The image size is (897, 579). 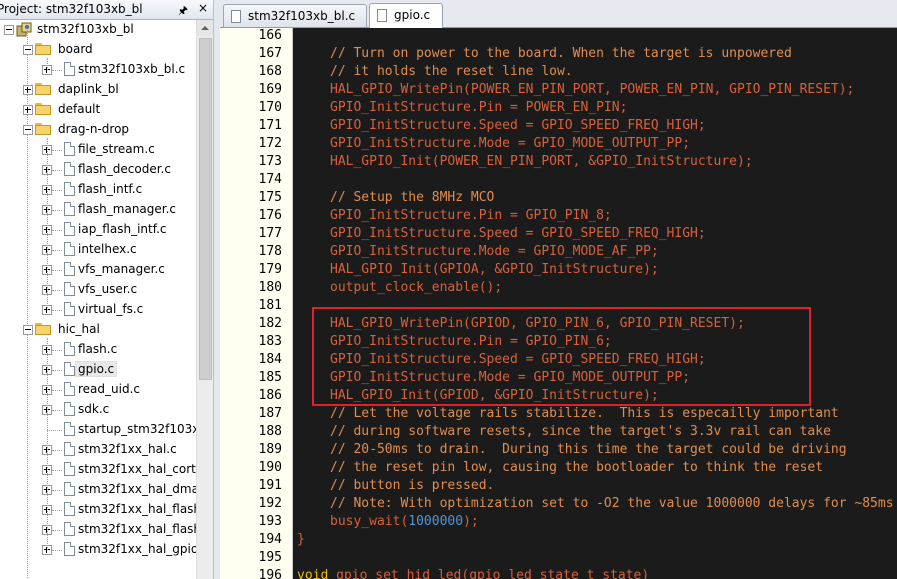 I want to click on tree-file-item: file_stream.c, so click(x=98, y=150).